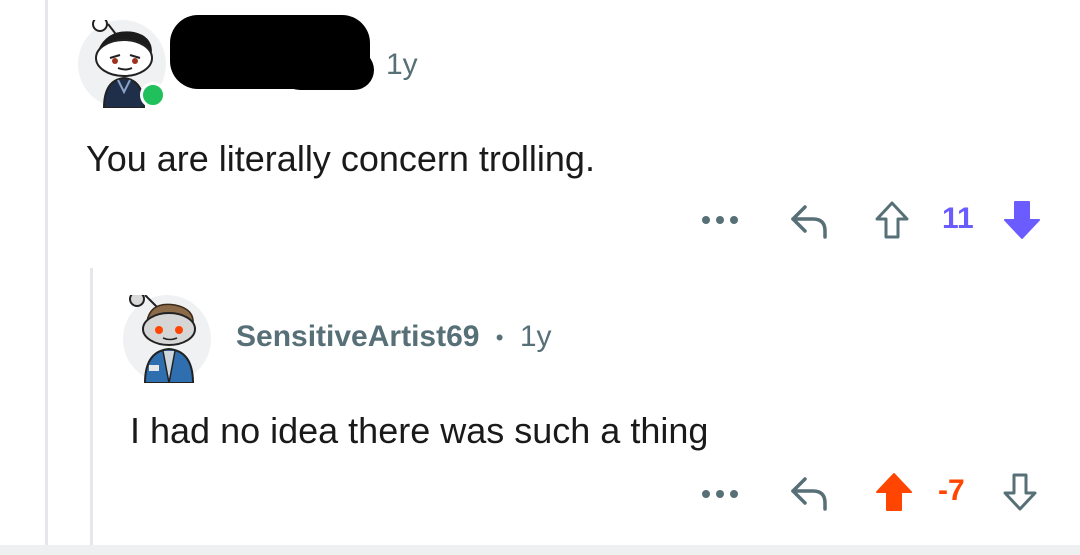 The height and width of the screenshot is (555, 1080). I want to click on comment-body: You are literally concern trolling., so click(340, 158).